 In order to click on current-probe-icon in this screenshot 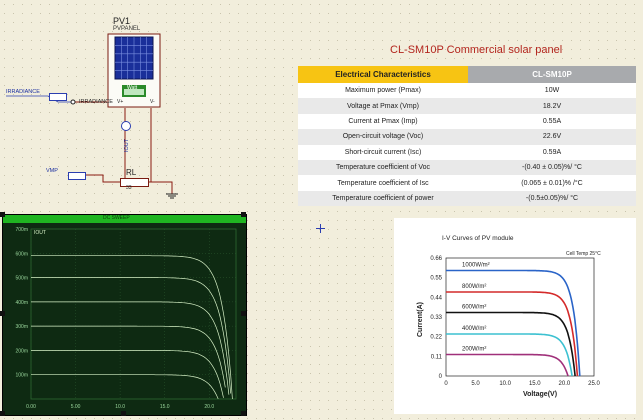, I will do `click(126, 126)`.